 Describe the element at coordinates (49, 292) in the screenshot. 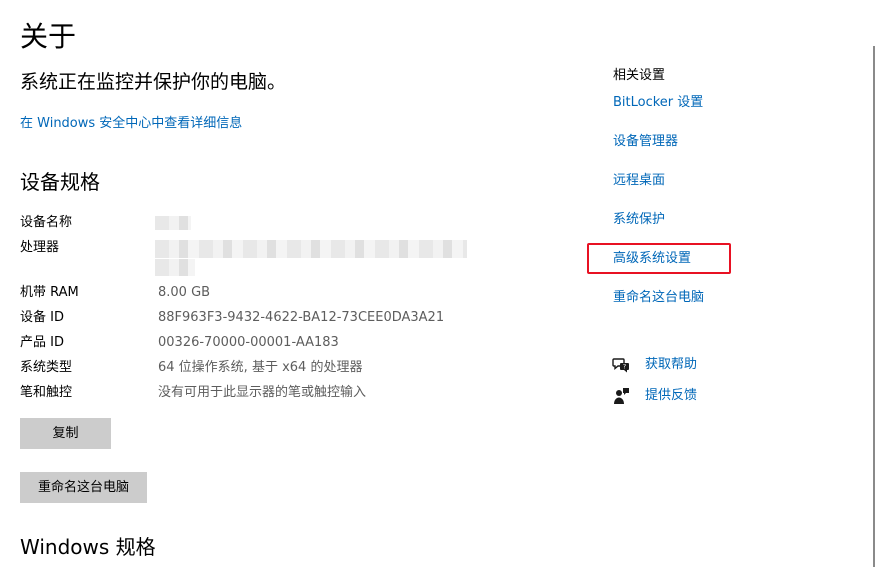

I see `spec-label: 机带 RAM` at that location.